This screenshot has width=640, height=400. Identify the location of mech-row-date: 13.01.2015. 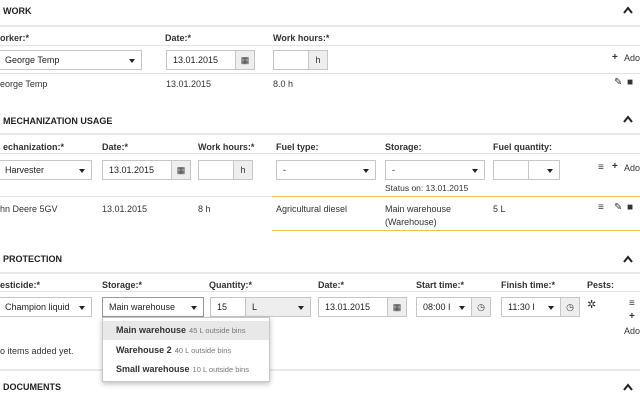
(125, 209).